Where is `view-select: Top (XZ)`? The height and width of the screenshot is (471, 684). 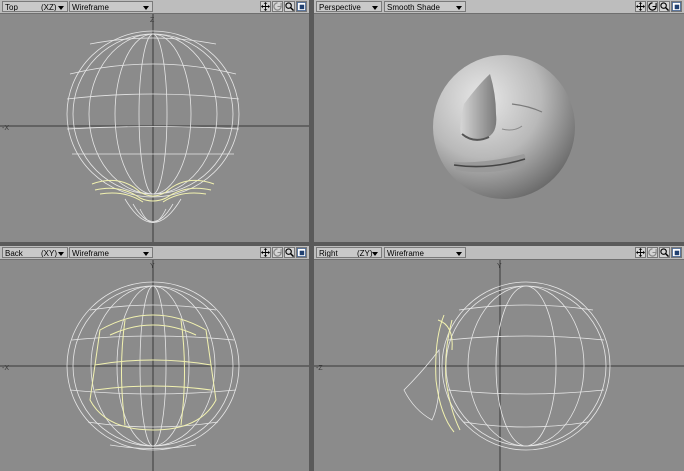 view-select: Top (XZ) is located at coordinates (35, 6).